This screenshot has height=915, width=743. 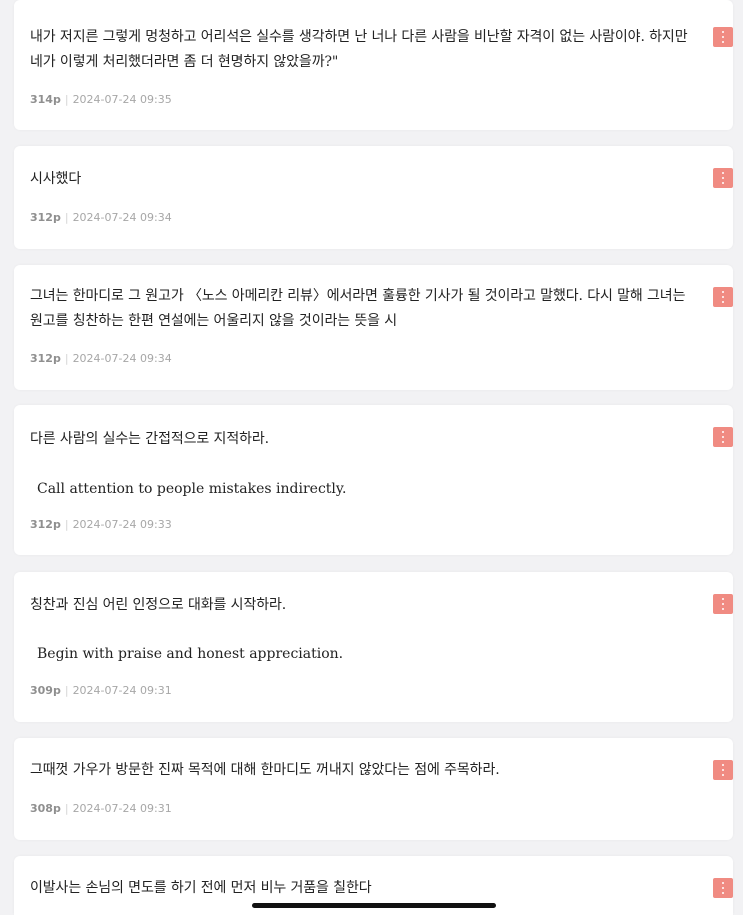 What do you see at coordinates (45, 99) in the screenshot?
I see `page-number: 314p` at bounding box center [45, 99].